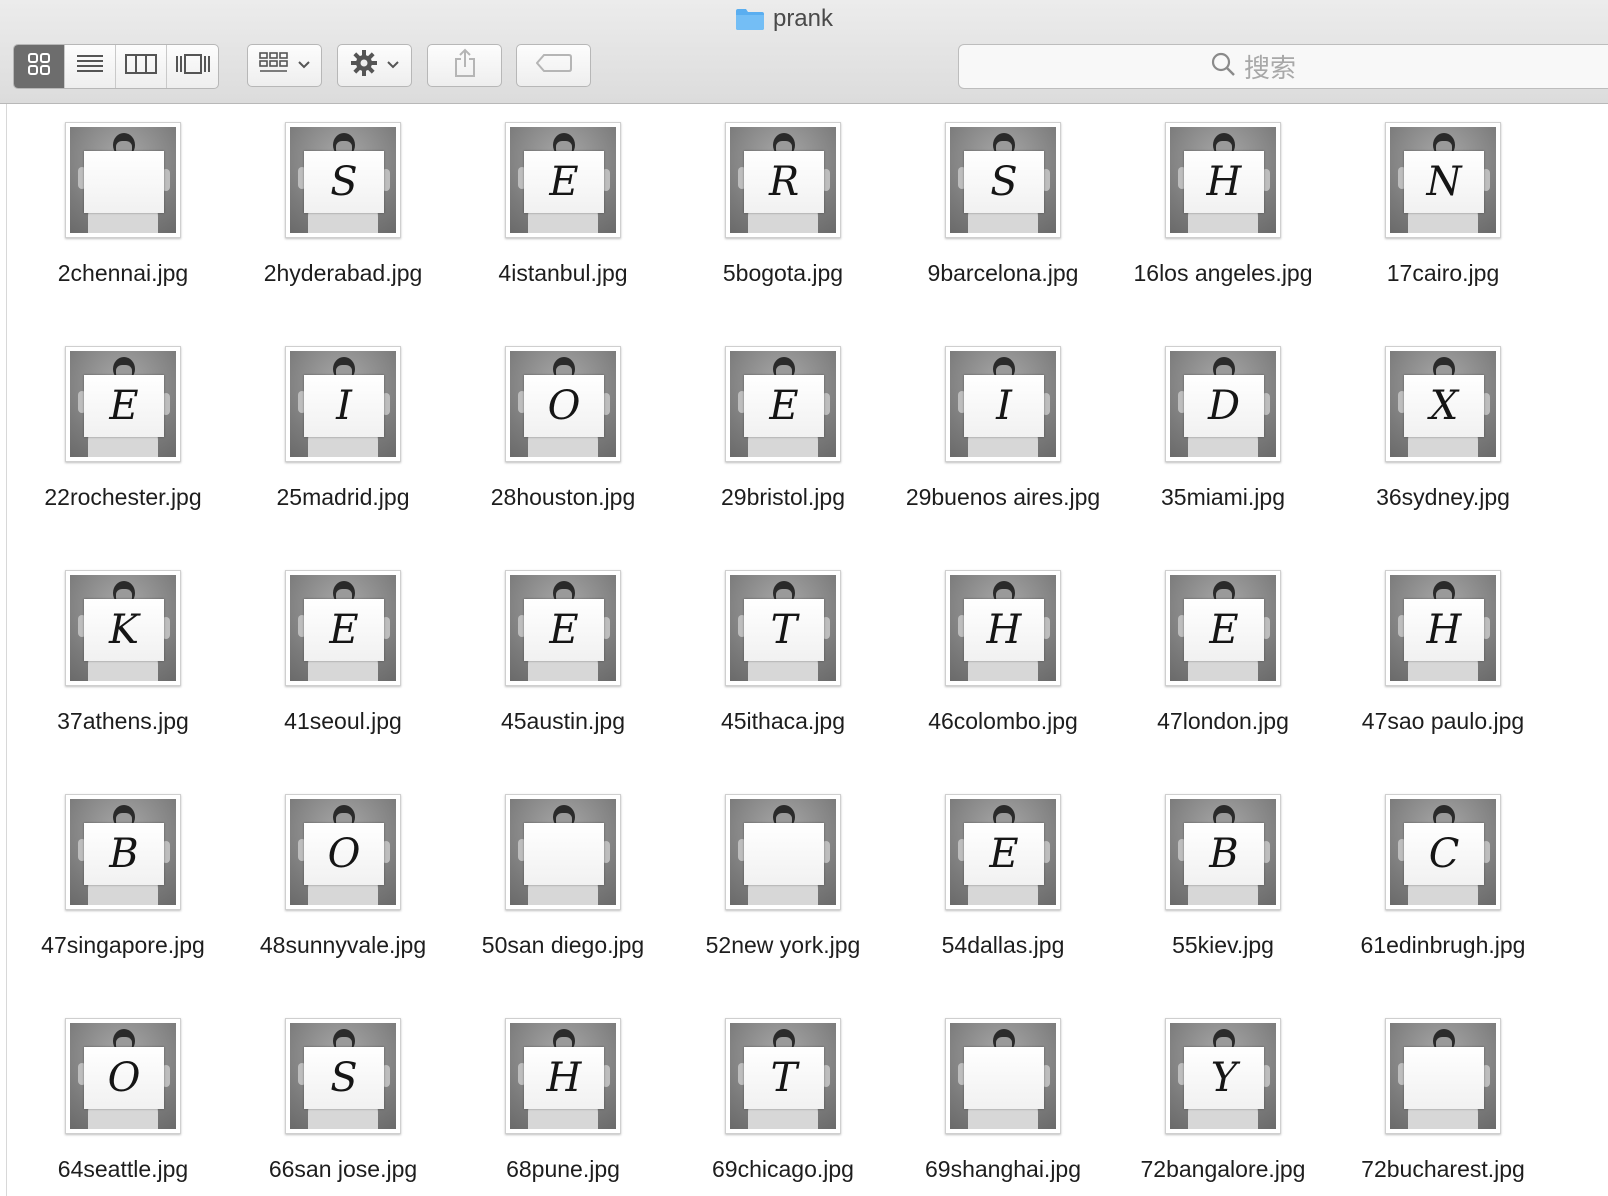  Describe the element at coordinates (1003, 721) in the screenshot. I see `file-name: 46colombo.jpg` at that location.